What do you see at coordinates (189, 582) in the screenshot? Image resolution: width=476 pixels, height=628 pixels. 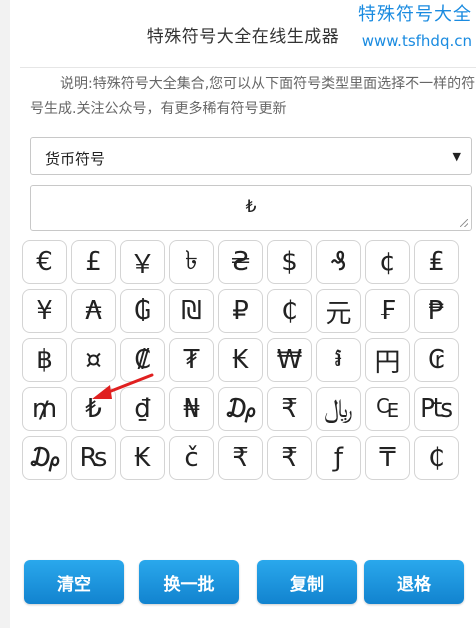 I see `refresh-button: 换一批` at bounding box center [189, 582].